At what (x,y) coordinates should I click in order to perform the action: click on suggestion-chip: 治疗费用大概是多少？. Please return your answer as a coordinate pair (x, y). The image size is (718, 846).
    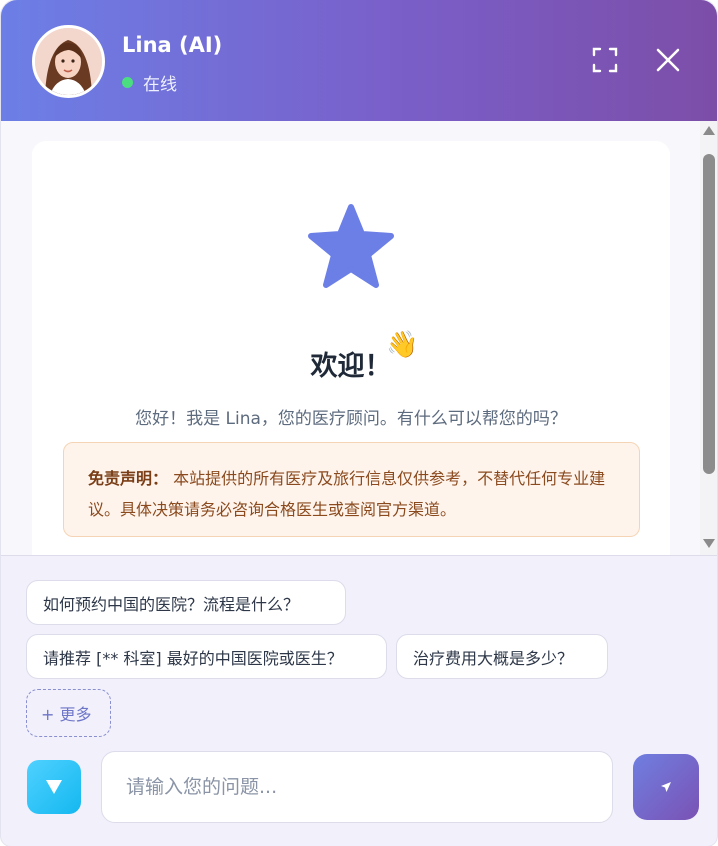
    Looking at the image, I should click on (502, 656).